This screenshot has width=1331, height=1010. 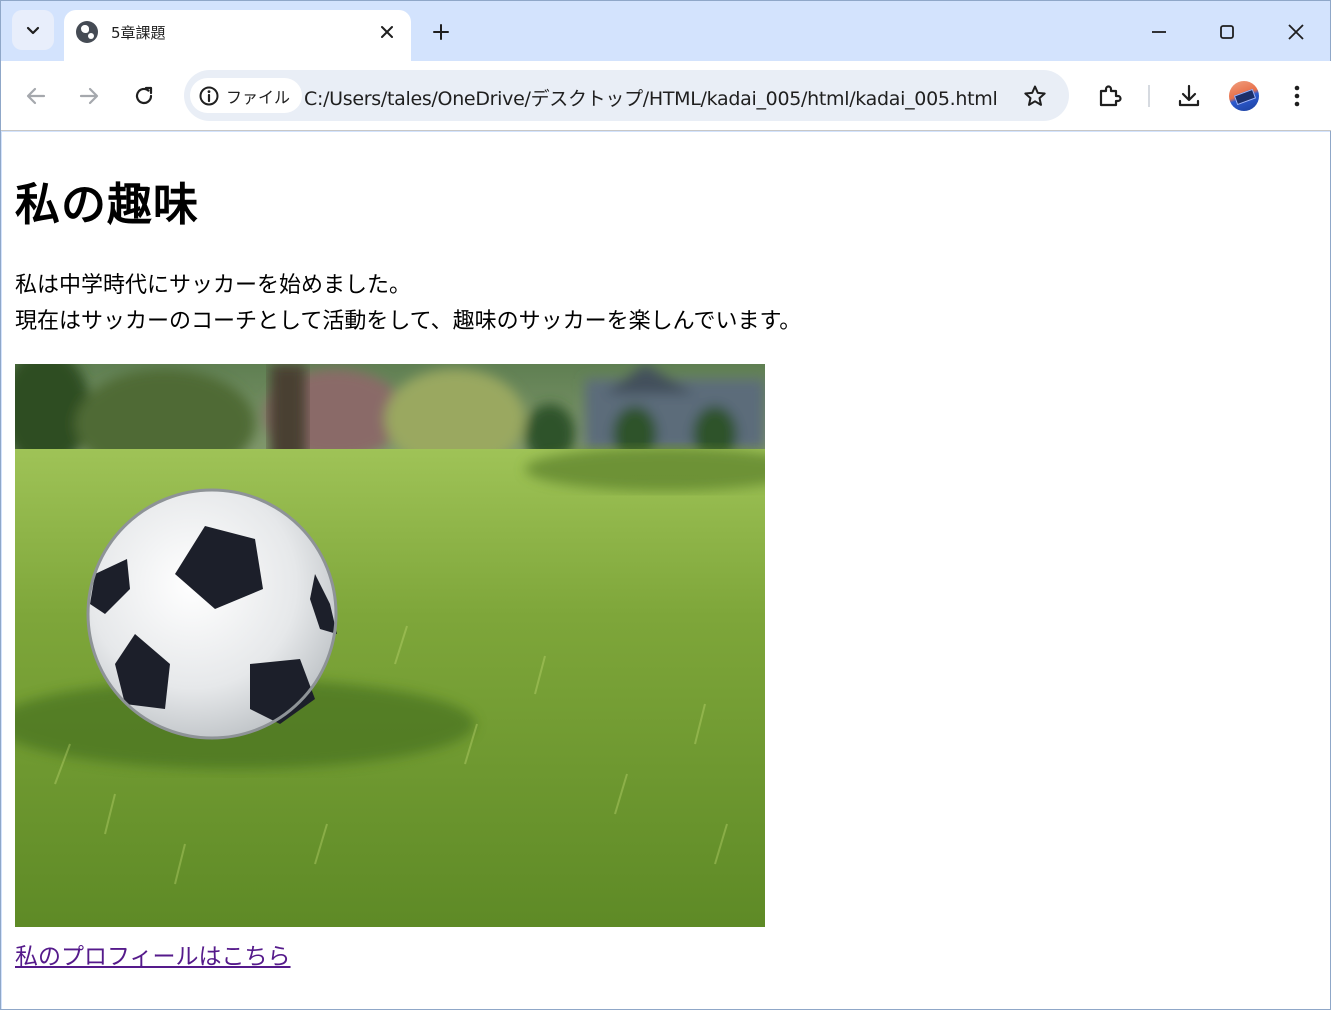 I want to click on tab-search-button, so click(x=33, y=30).